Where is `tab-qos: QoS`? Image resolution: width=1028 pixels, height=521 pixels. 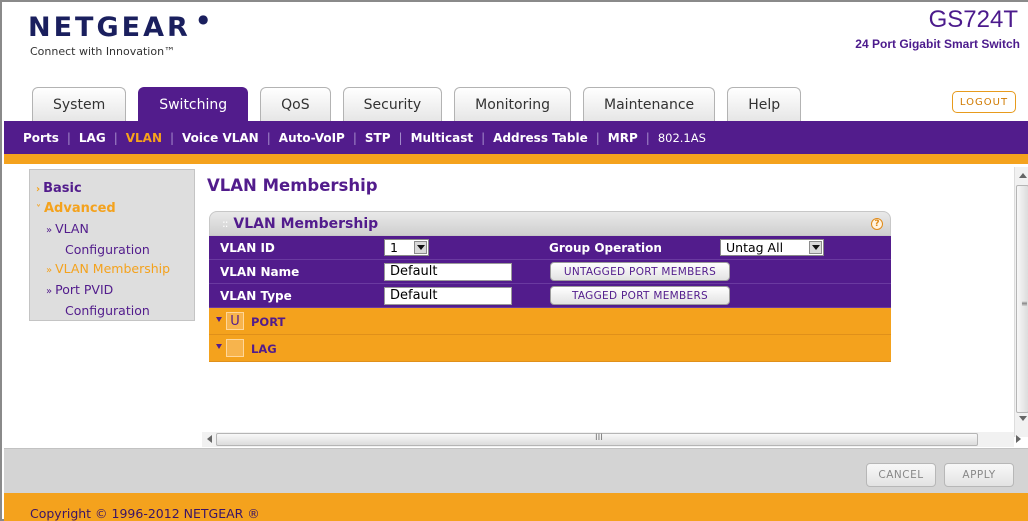 tab-qos: QoS is located at coordinates (295, 104).